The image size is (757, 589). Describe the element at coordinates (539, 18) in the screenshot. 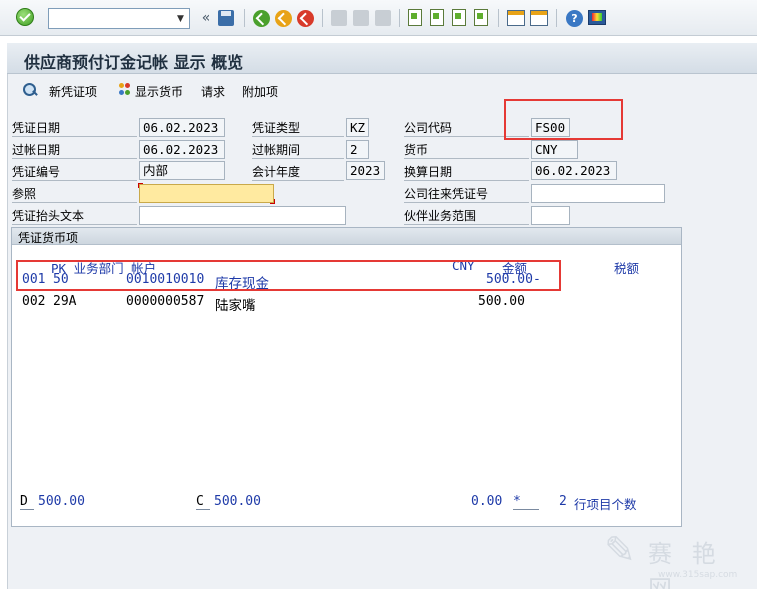

I see `shortcut-icon` at that location.